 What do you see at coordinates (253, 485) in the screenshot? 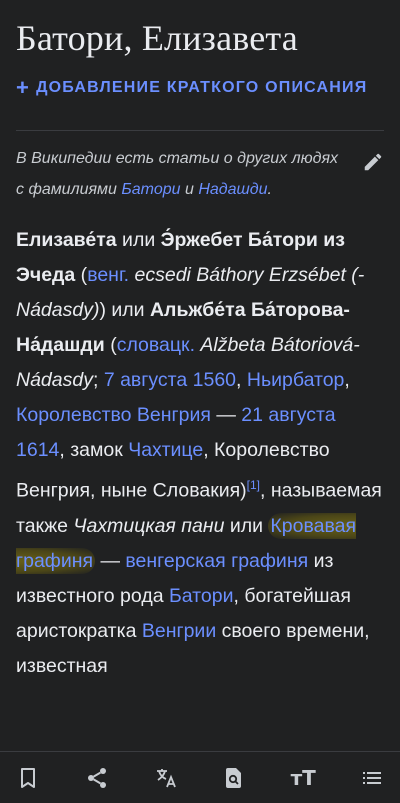
I see `reference-link: [1]` at bounding box center [253, 485].